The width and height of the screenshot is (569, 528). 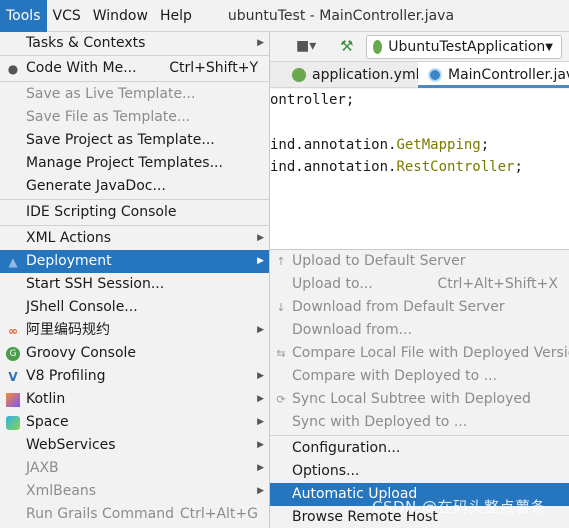 What do you see at coordinates (135, 491) in the screenshot?
I see `menu-item-xmlbeans: XmlBeans ▶` at bounding box center [135, 491].